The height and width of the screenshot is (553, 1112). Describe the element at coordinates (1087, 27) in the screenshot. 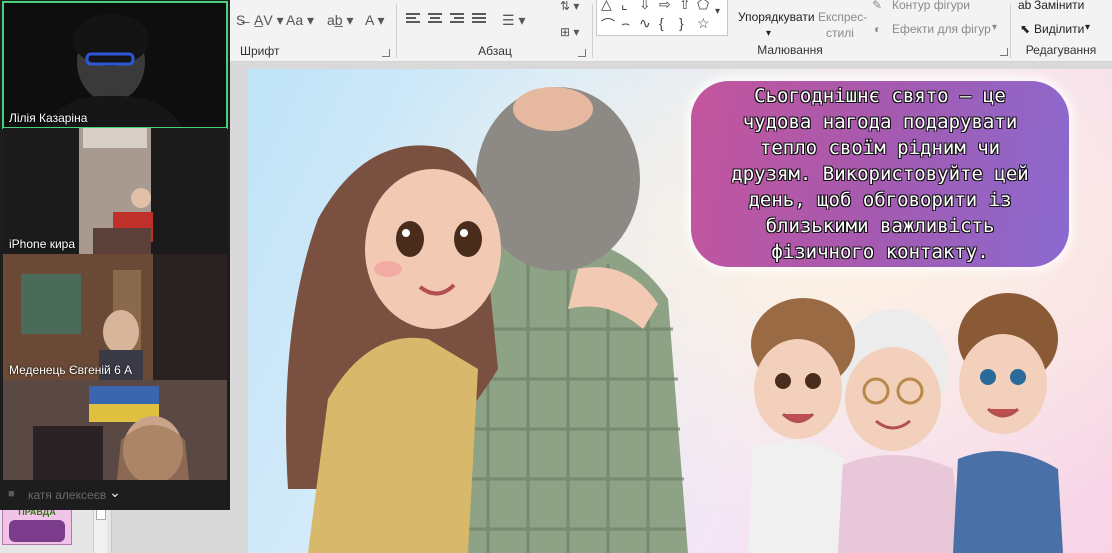

I see `select-chevron-icon: ▾` at that location.